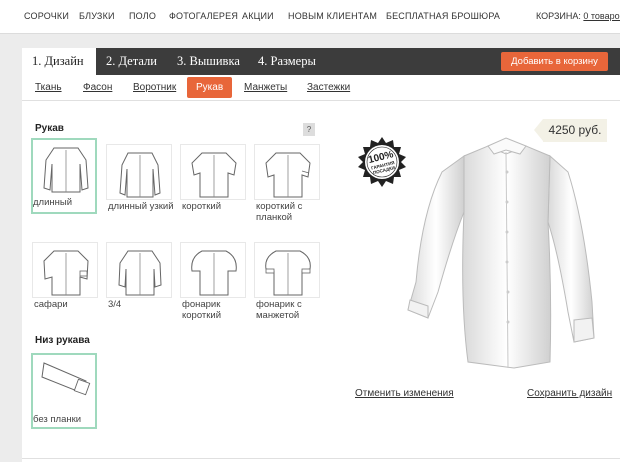 This screenshot has height=462, width=620. What do you see at coordinates (208, 61) in the screenshot?
I see `tab-embroidery: 3. Вышивка` at bounding box center [208, 61].